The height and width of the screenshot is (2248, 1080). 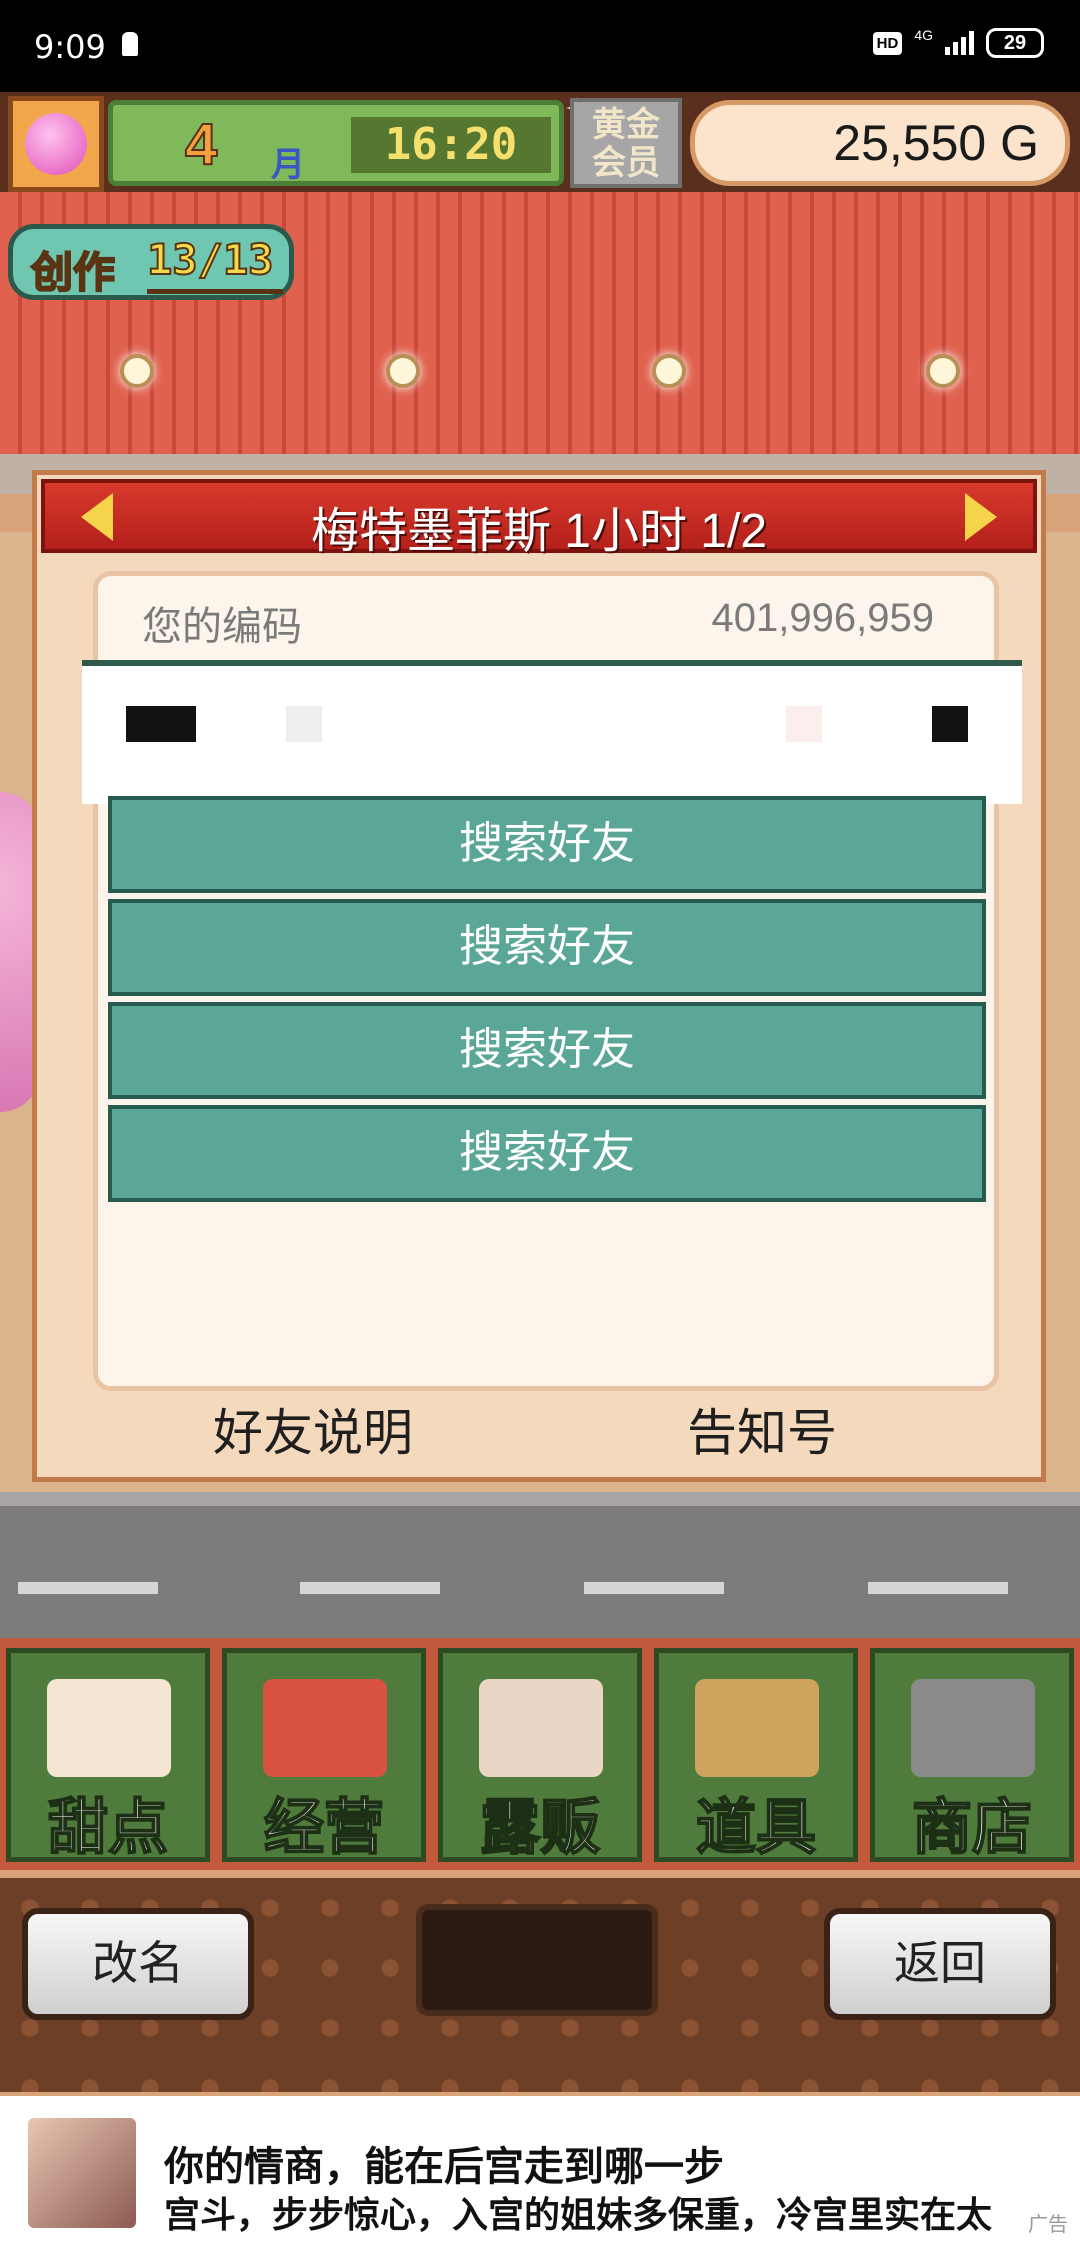 I want to click on menu-item-store: 商店, so click(x=972, y=1755).